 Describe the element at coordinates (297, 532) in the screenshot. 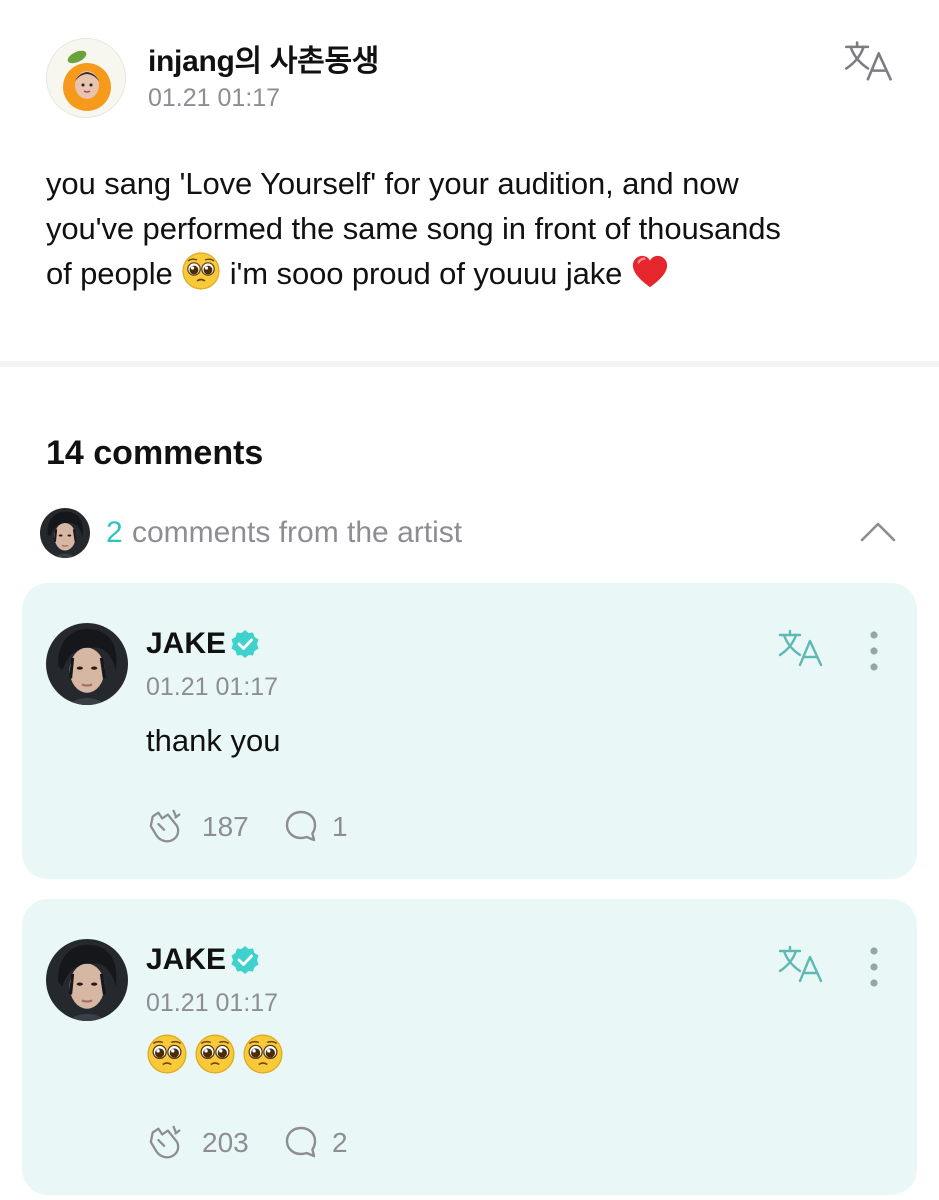

I see `artist-comments-label: comments from the artist` at that location.